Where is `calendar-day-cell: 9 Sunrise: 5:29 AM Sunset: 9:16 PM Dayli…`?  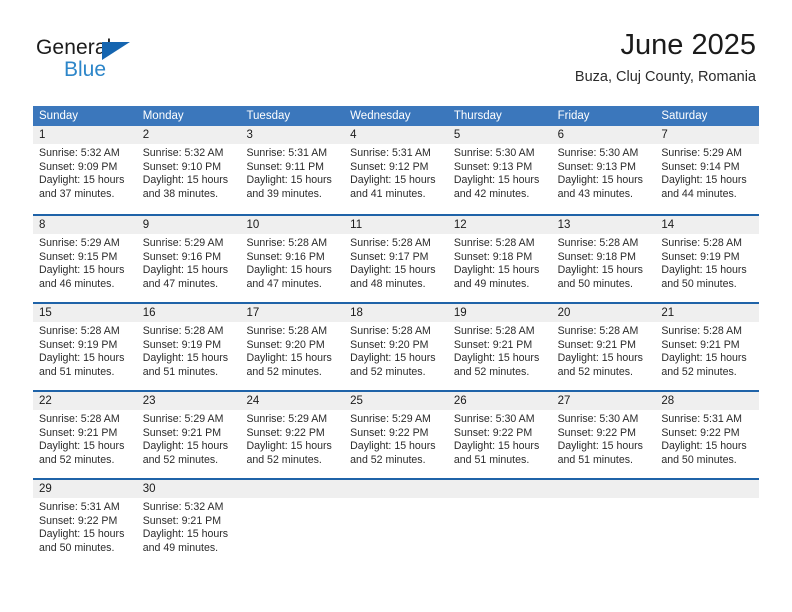 calendar-day-cell: 9 Sunrise: 5:29 AM Sunset: 9:16 PM Dayli… is located at coordinates (188, 259).